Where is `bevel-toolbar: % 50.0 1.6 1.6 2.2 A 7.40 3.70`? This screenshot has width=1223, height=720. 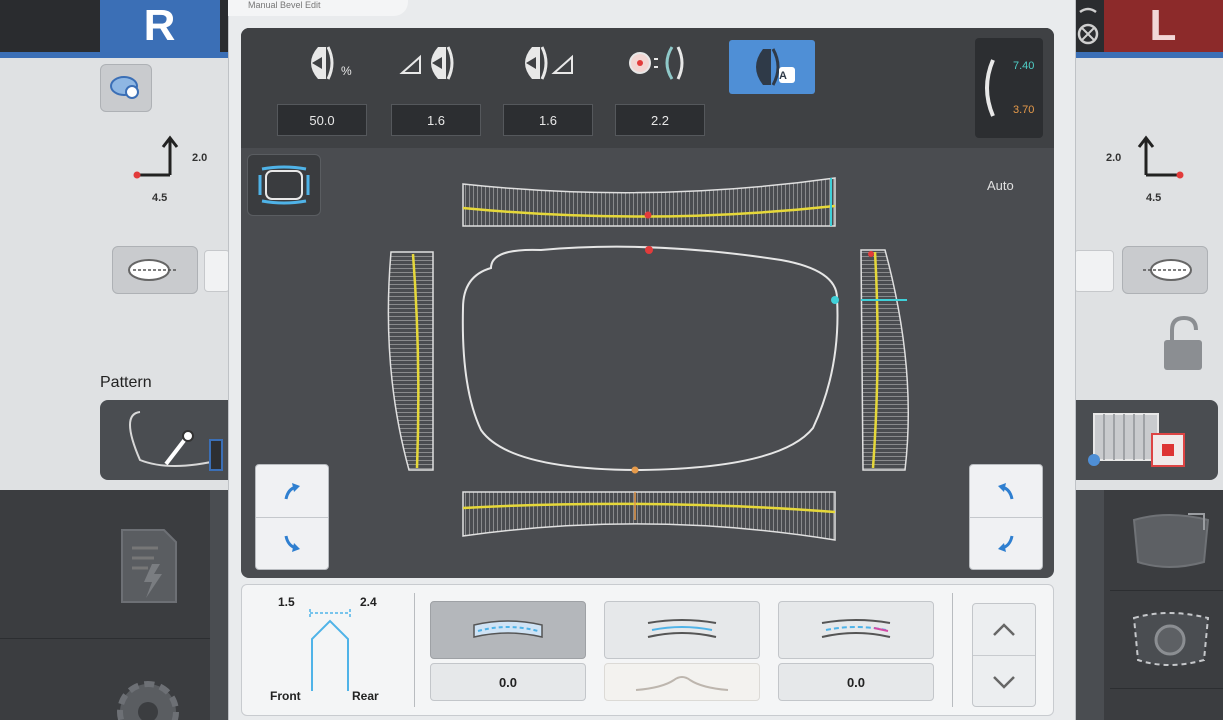
bevel-toolbar: % 50.0 1.6 1.6 2.2 A 7.40 3.70 is located at coordinates (647, 88).